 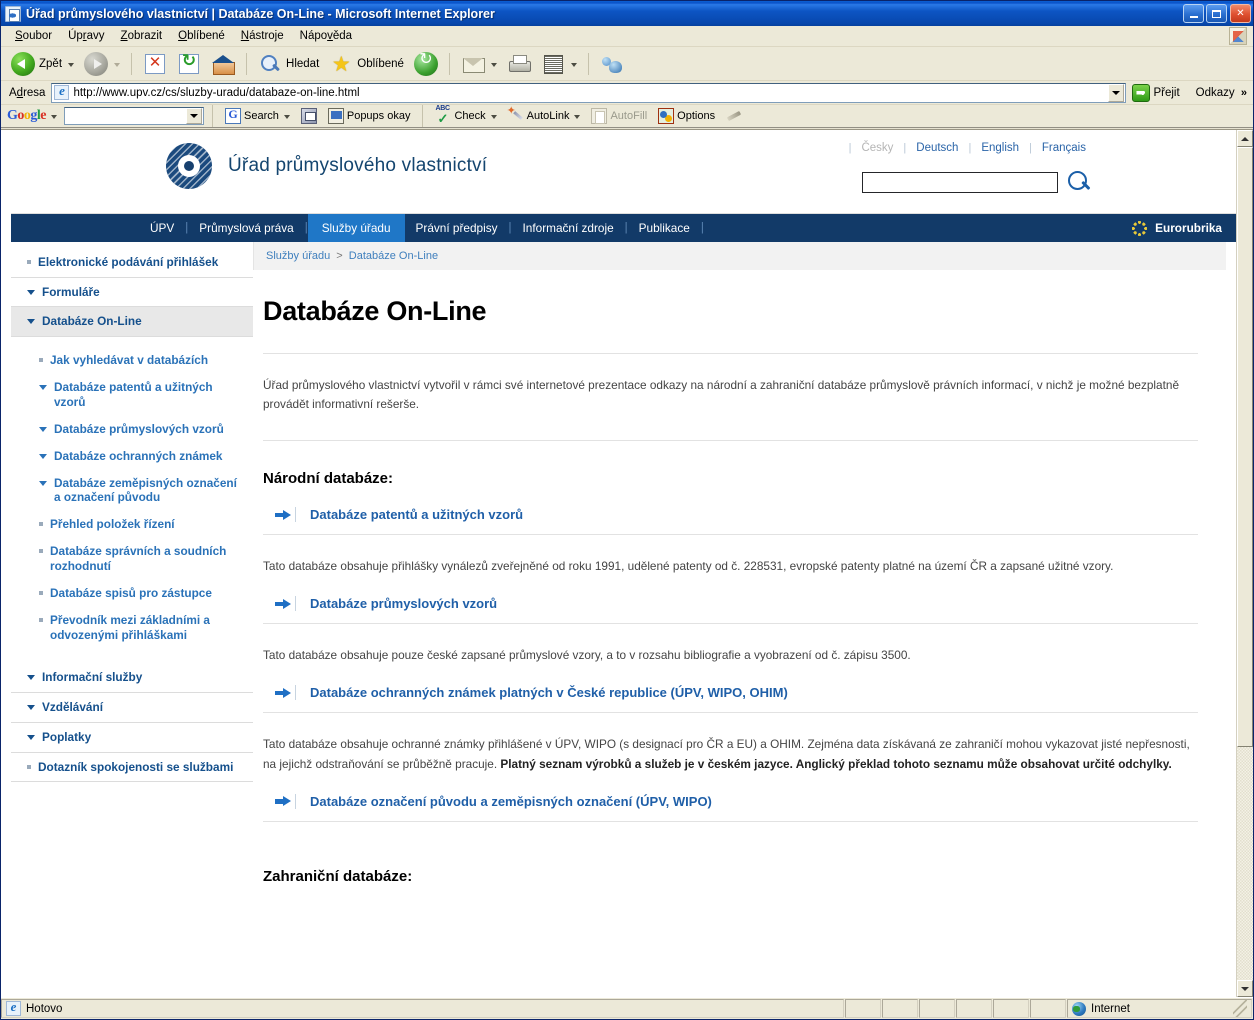 What do you see at coordinates (465, 116) in the screenshot?
I see `spell-check-button: Check` at bounding box center [465, 116].